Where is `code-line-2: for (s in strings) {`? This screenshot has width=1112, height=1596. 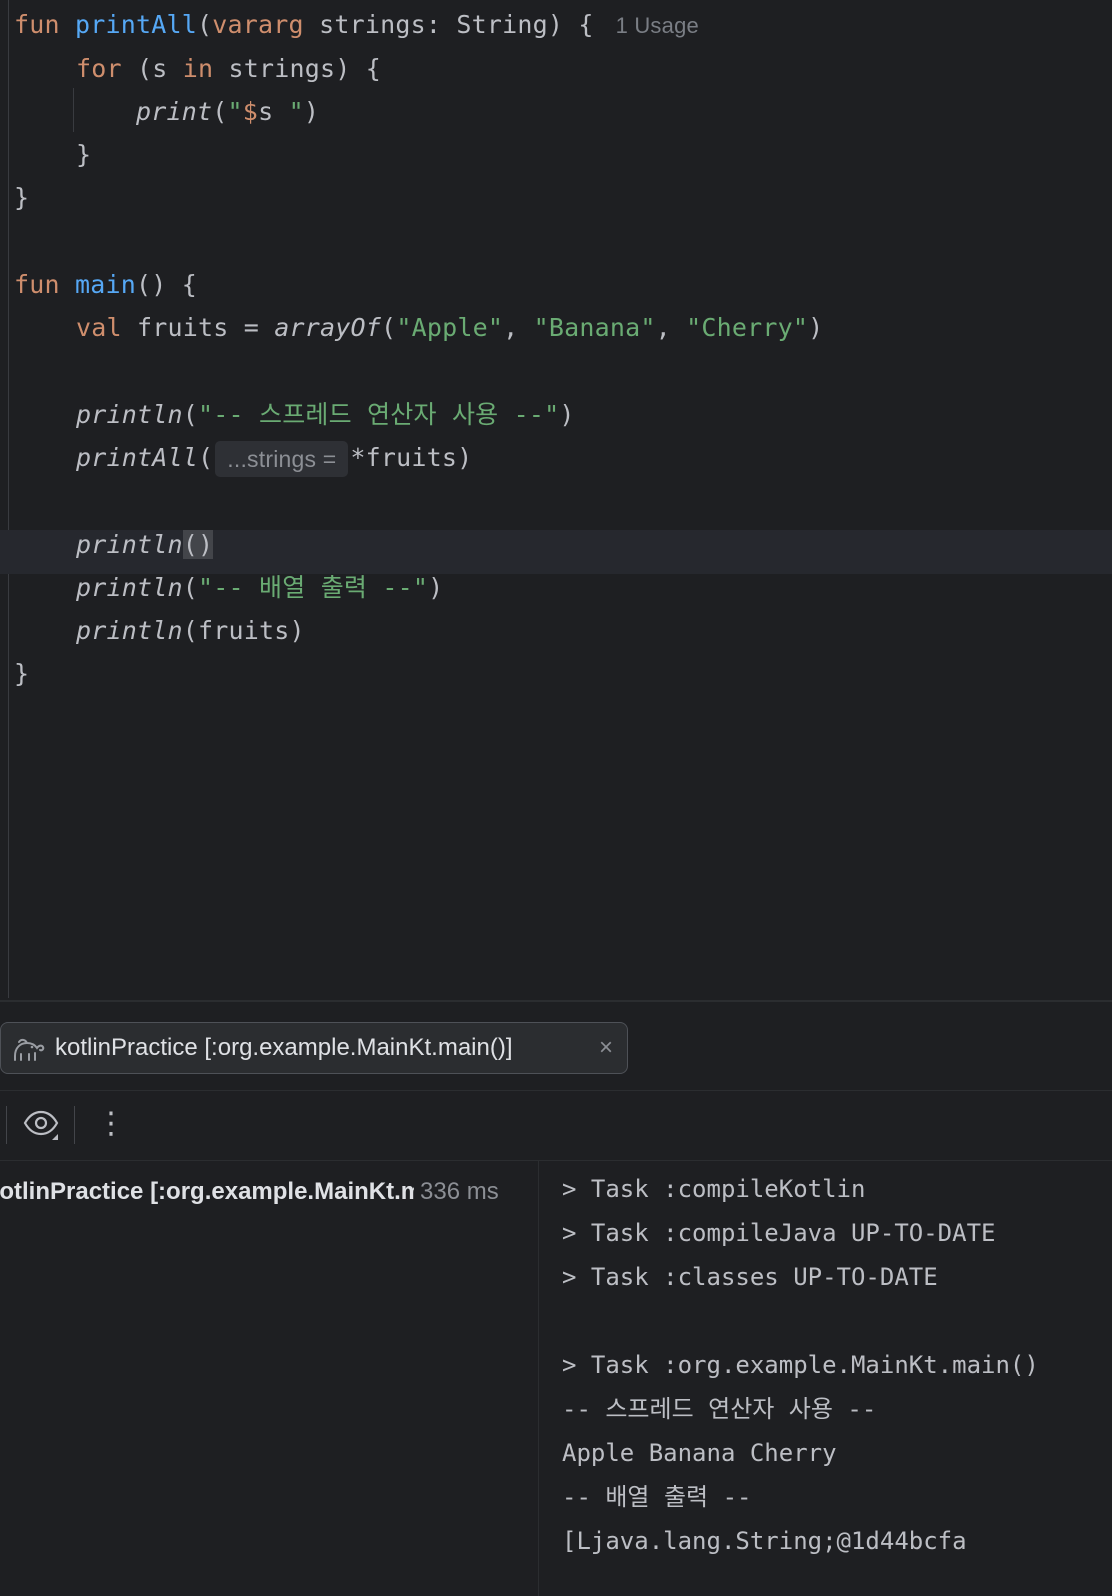
code-line-2: for (s in strings) { is located at coordinates (228, 69).